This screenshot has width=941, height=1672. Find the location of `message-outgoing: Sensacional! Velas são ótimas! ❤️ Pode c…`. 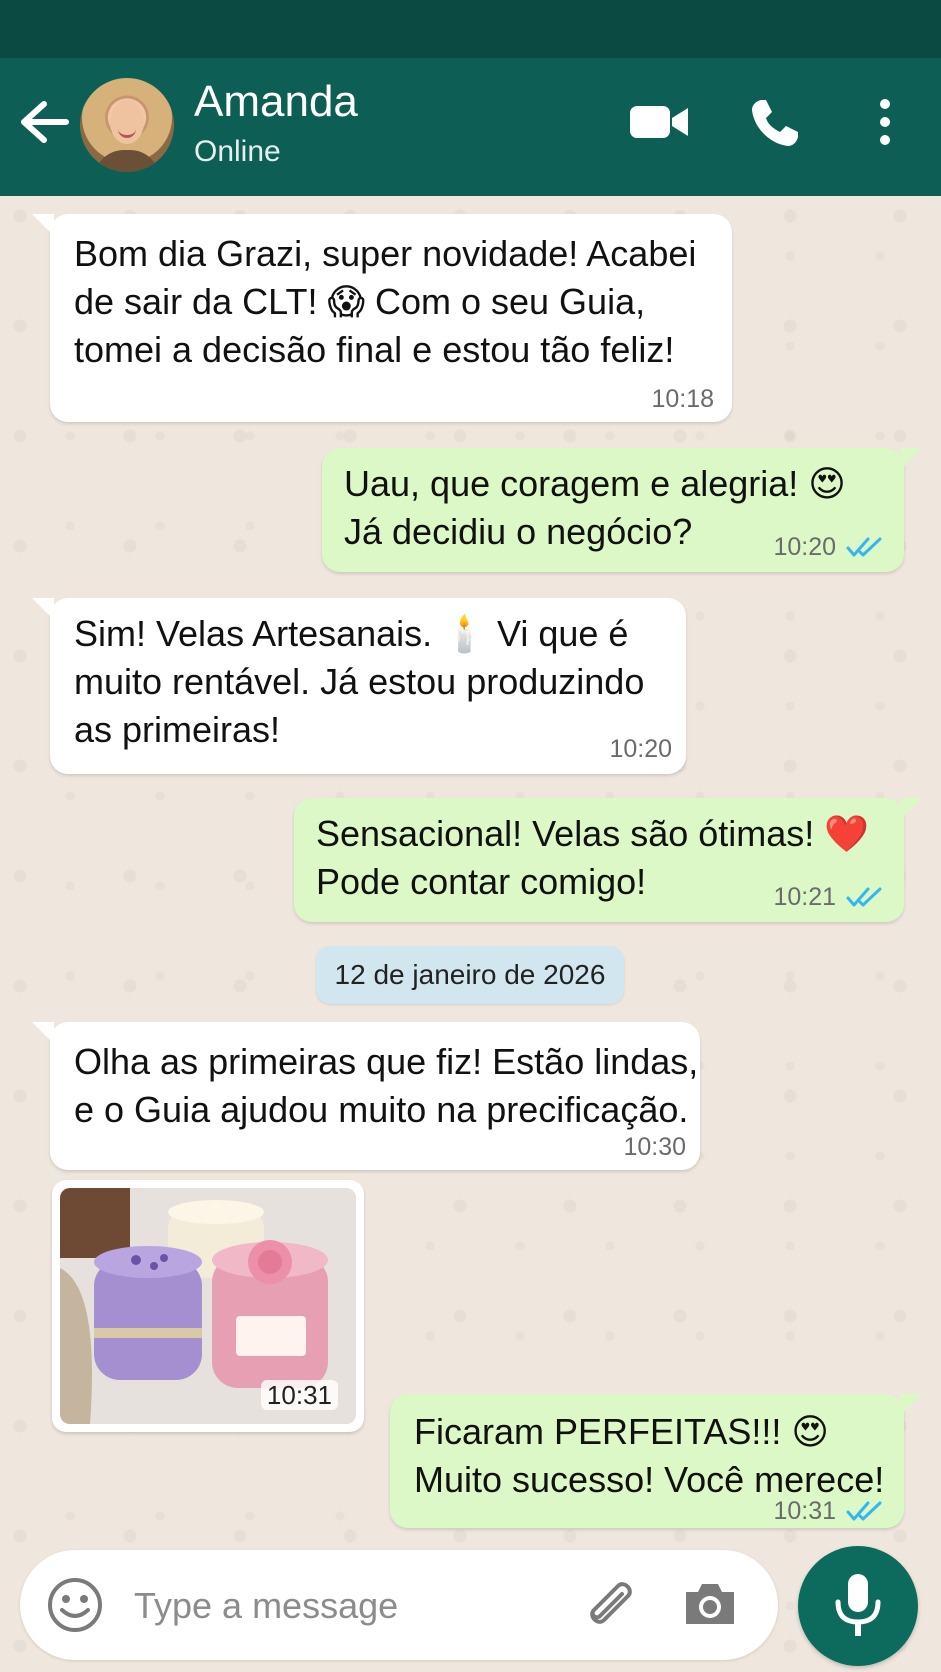

message-outgoing: Sensacional! Velas são ótimas! ❤️ Pode c… is located at coordinates (608, 860).